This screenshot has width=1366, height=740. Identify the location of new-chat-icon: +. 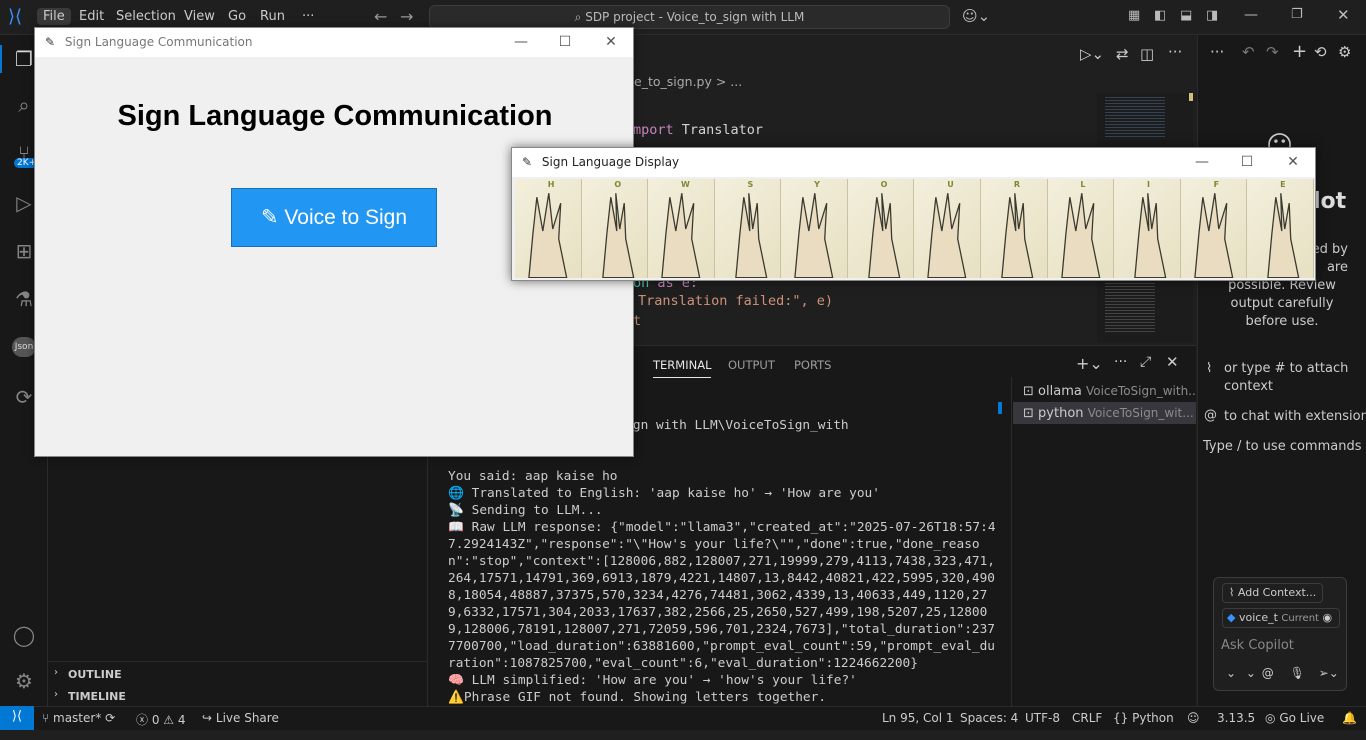
(1299, 51).